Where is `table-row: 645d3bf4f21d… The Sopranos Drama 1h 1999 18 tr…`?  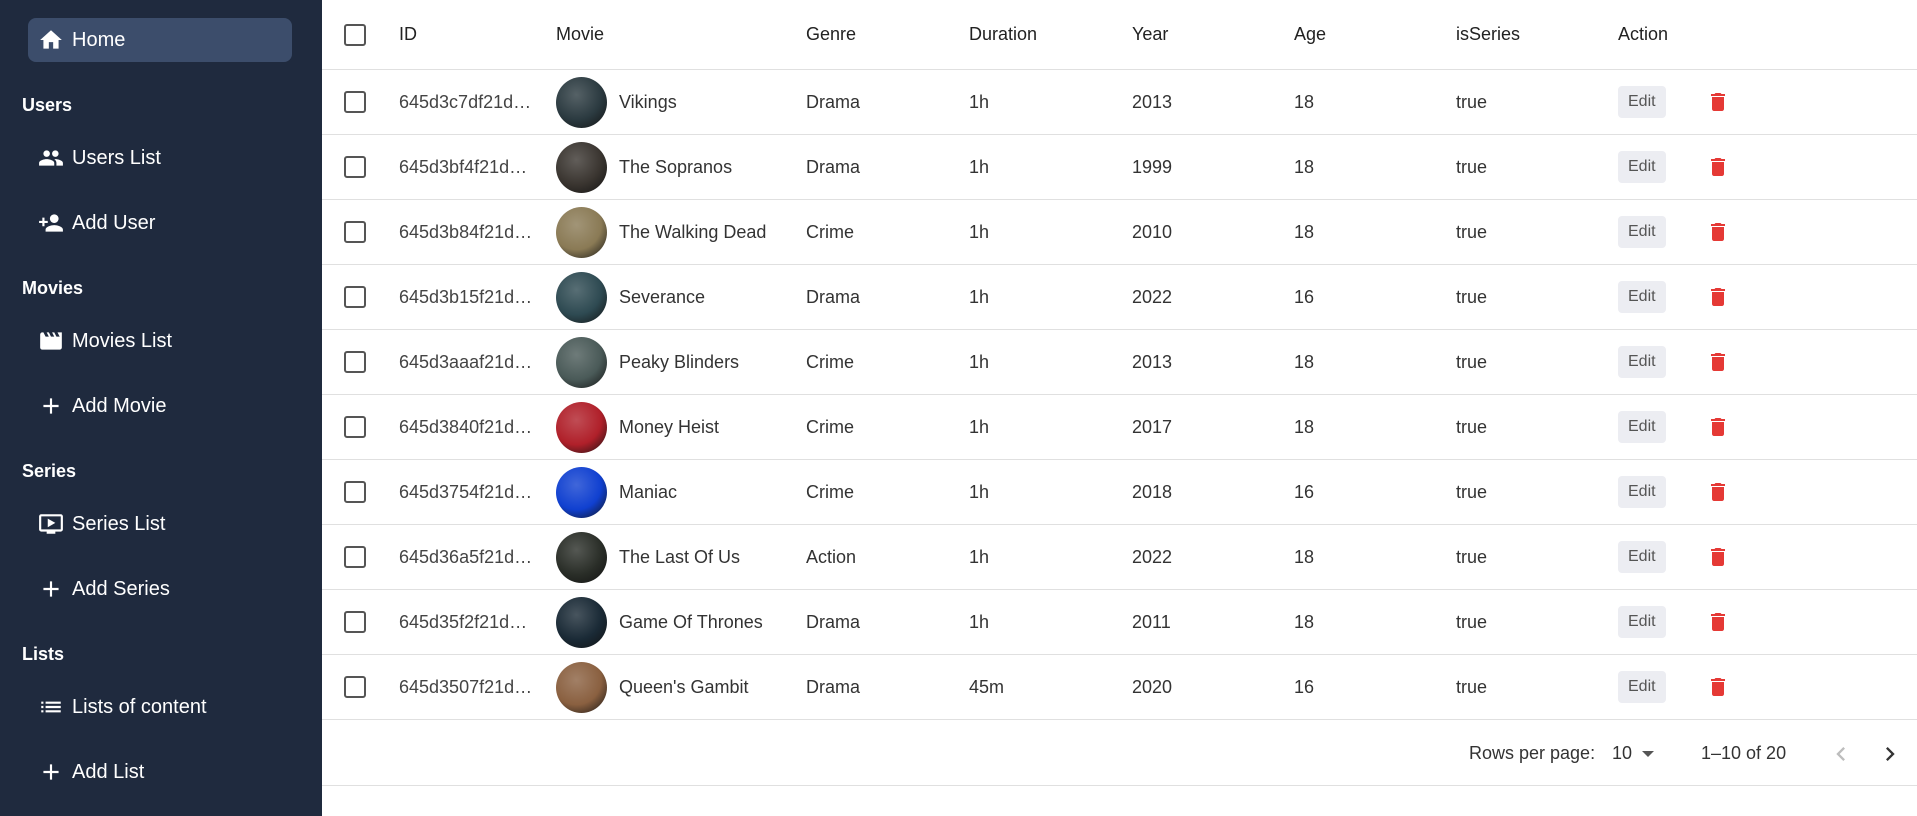
table-row: 645d3bf4f21d… The Sopranos Drama 1h 1999 18 tr… is located at coordinates (1119, 167).